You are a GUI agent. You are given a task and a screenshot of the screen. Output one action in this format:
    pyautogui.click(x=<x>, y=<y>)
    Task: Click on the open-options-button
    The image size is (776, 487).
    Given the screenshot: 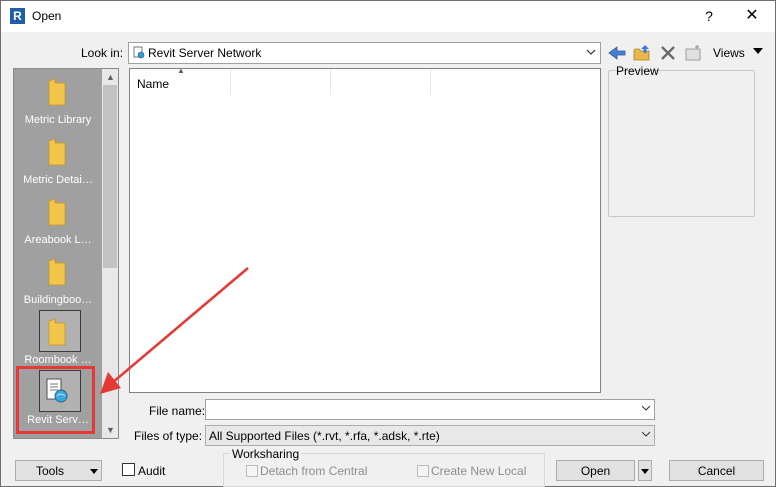 What is the action you would take?
    pyautogui.click(x=645, y=470)
    